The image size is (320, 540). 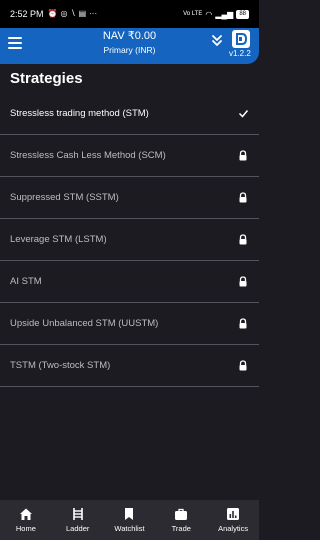 I want to click on status-bar: 2:52 PM ⏰ ◎ ∖ ▤ ··· Vo LTE ◠ ▂▄▆ 88, so click(x=129, y=14).